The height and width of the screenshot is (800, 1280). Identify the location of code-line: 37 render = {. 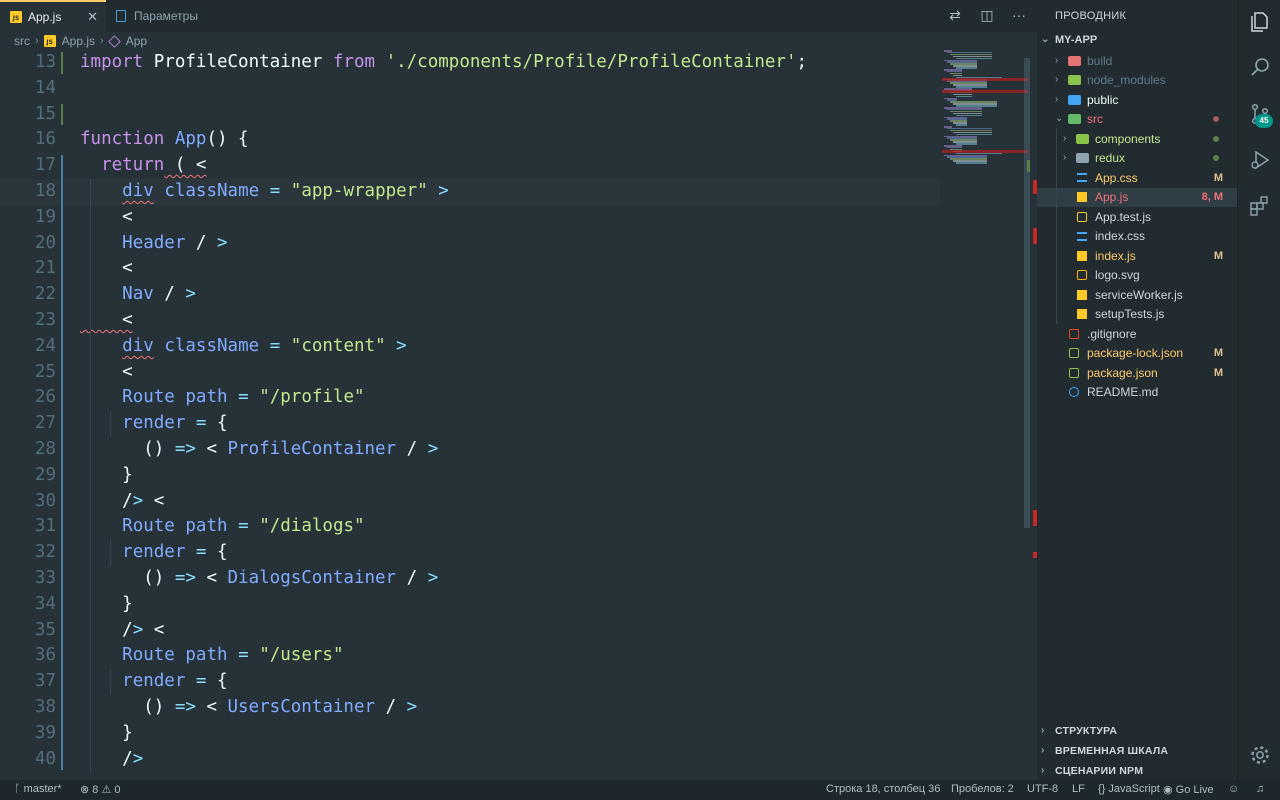
(470, 682).